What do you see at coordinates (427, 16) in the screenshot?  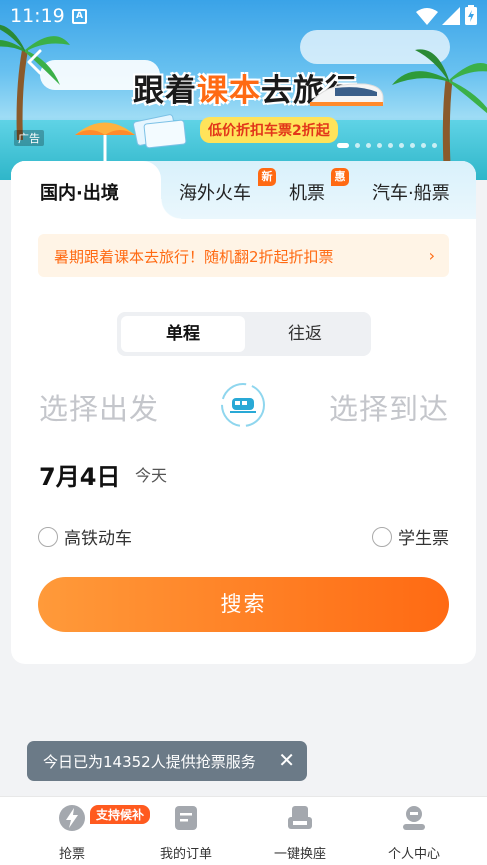 I see `wifi-icon` at bounding box center [427, 16].